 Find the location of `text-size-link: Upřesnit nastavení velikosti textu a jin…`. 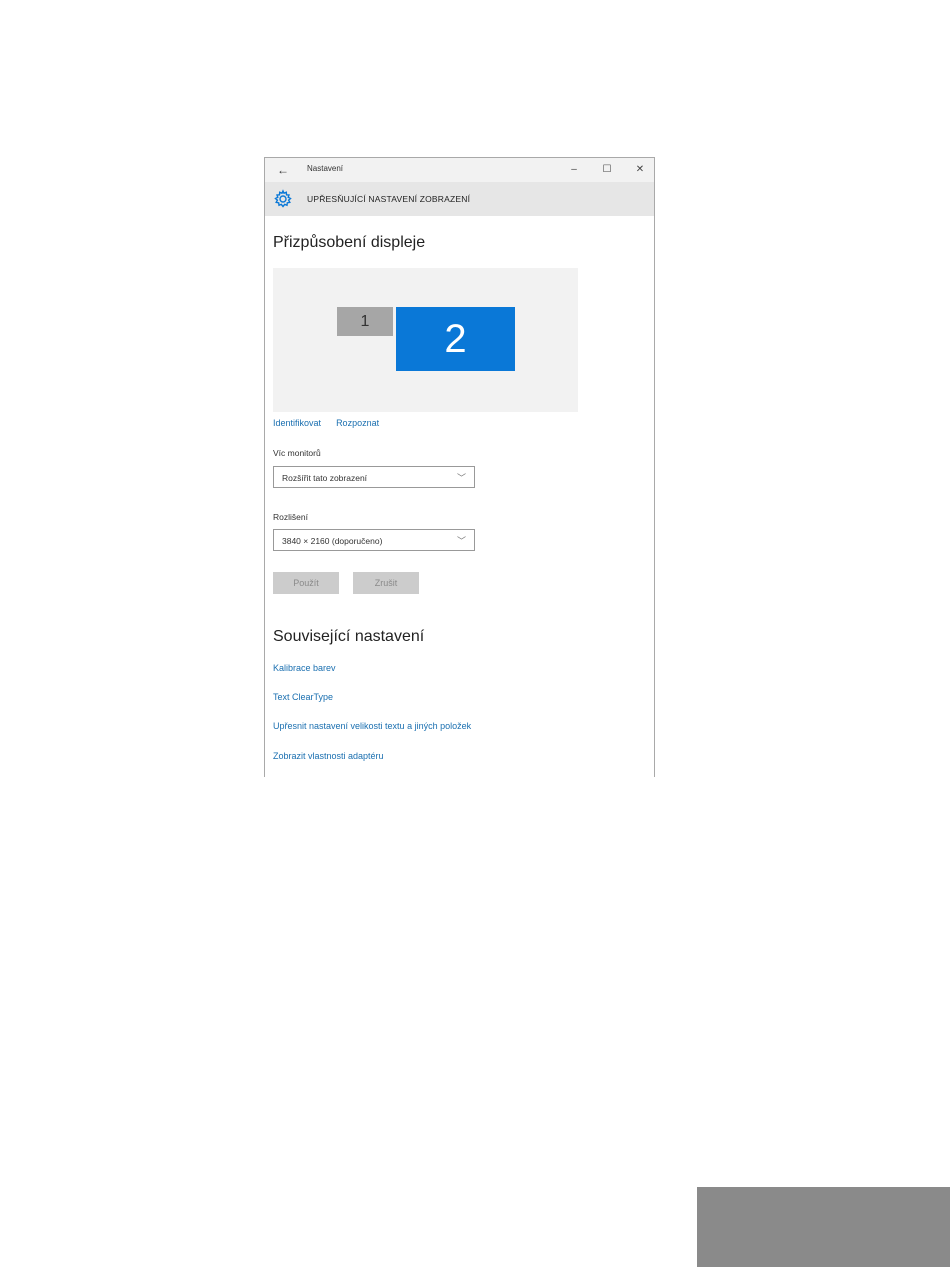

text-size-link: Upřesnit nastavení velikosti textu a jin… is located at coordinates (372, 726).